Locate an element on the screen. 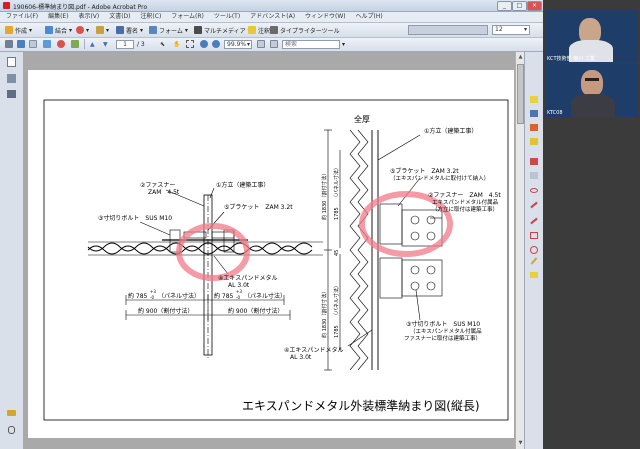  marquee-zoom-button is located at coordinates (190, 44).